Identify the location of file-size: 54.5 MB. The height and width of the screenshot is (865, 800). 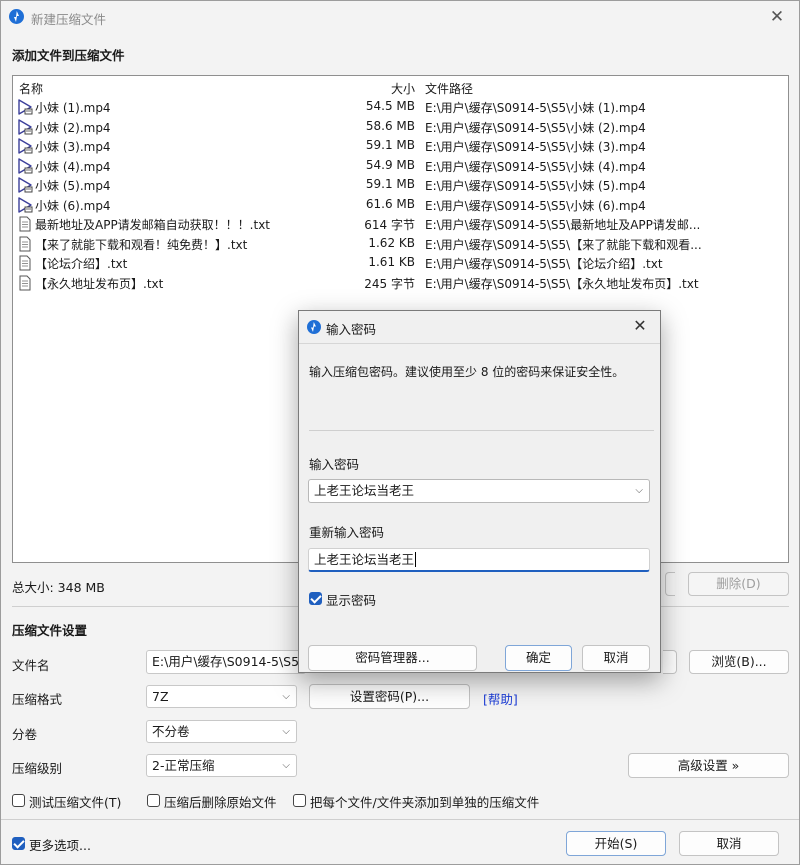
(390, 106).